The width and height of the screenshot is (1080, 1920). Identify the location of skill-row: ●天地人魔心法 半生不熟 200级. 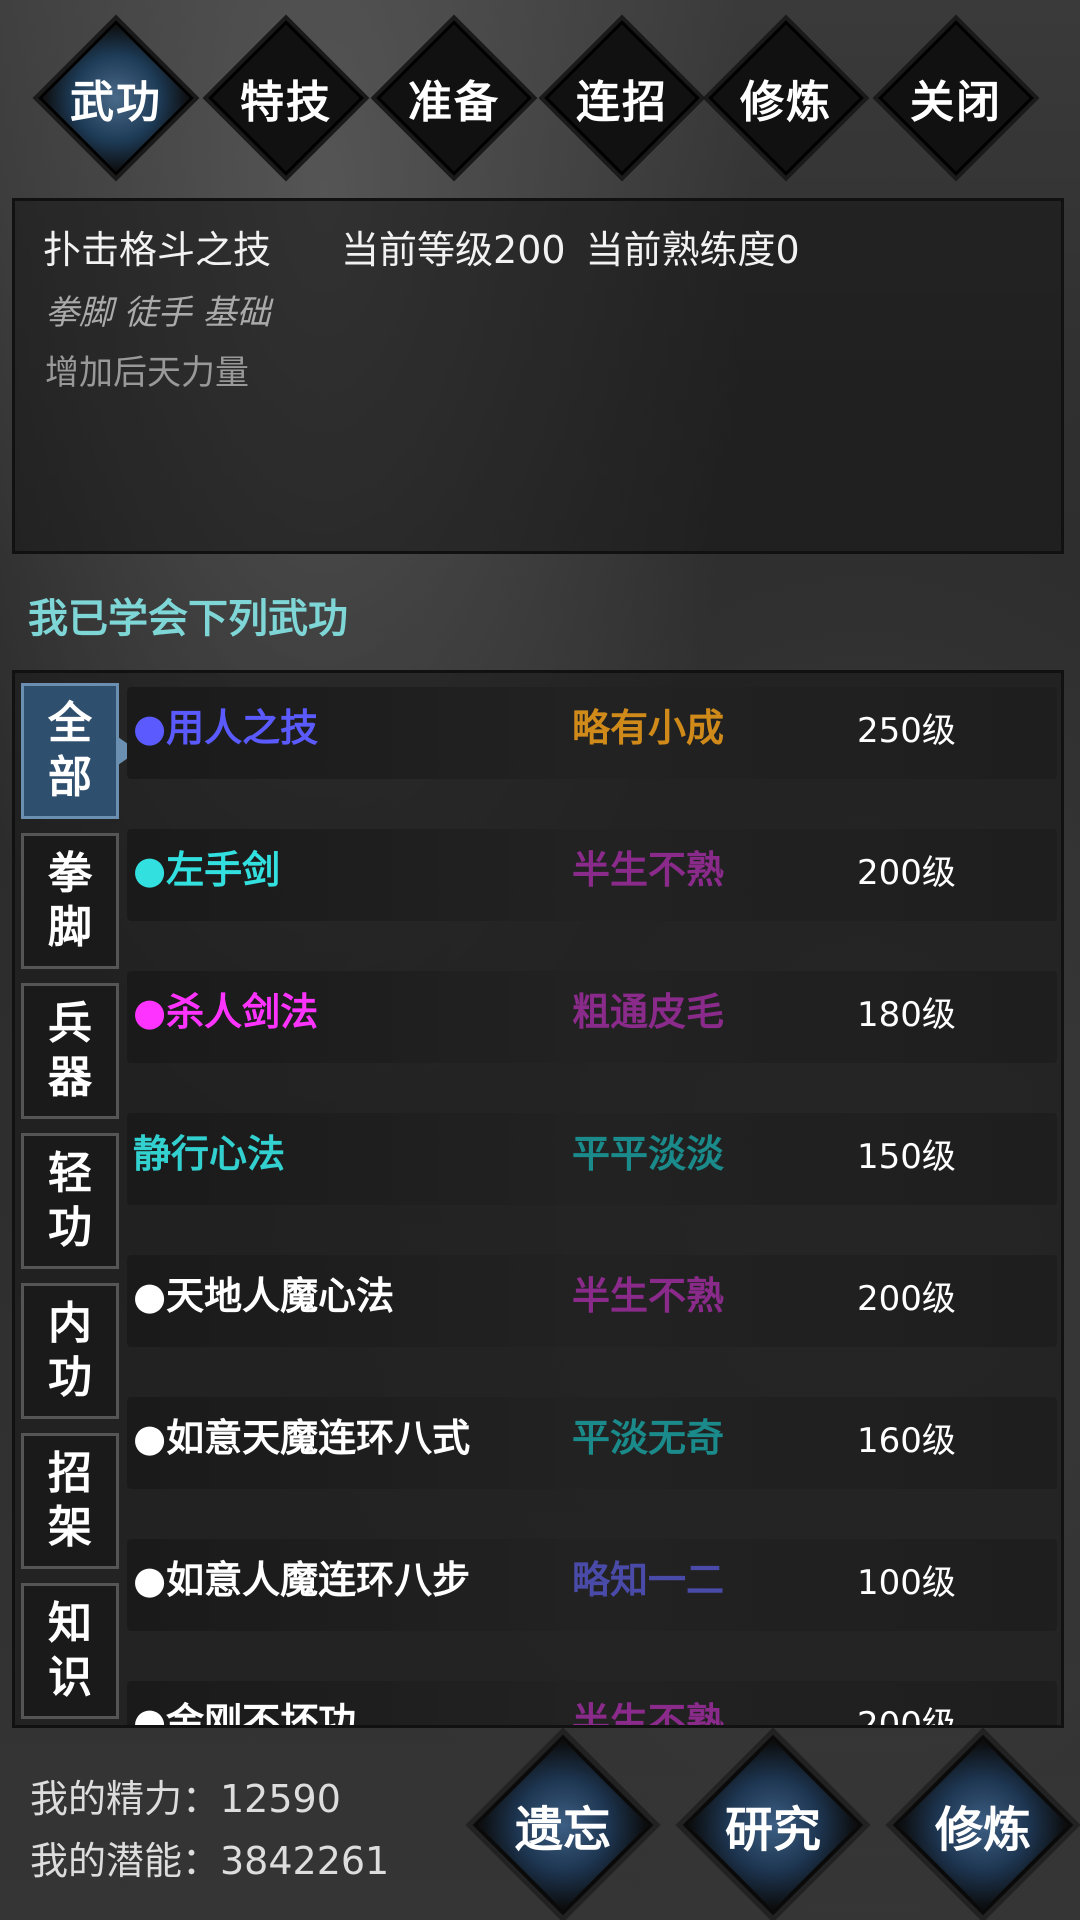
(592, 1301).